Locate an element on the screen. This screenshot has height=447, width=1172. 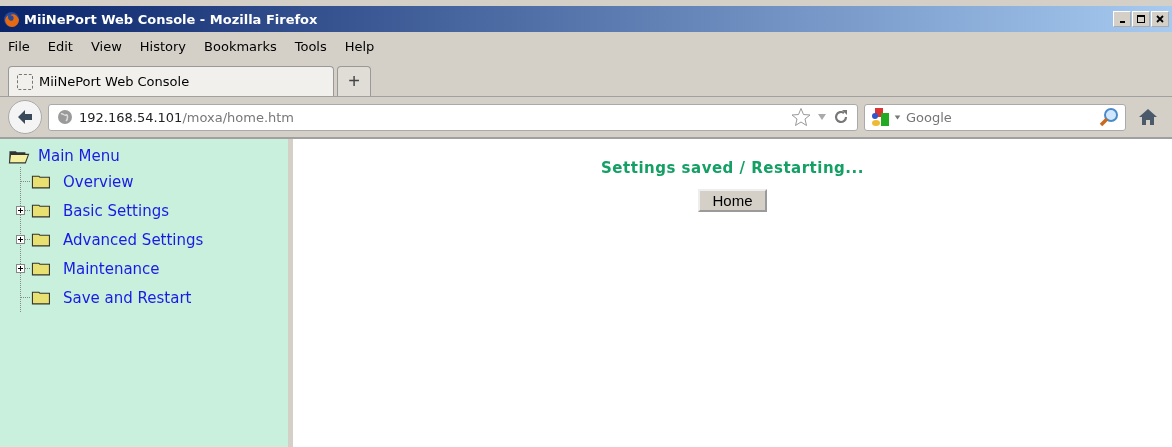
minimize-icon is located at coordinates (1122, 22).